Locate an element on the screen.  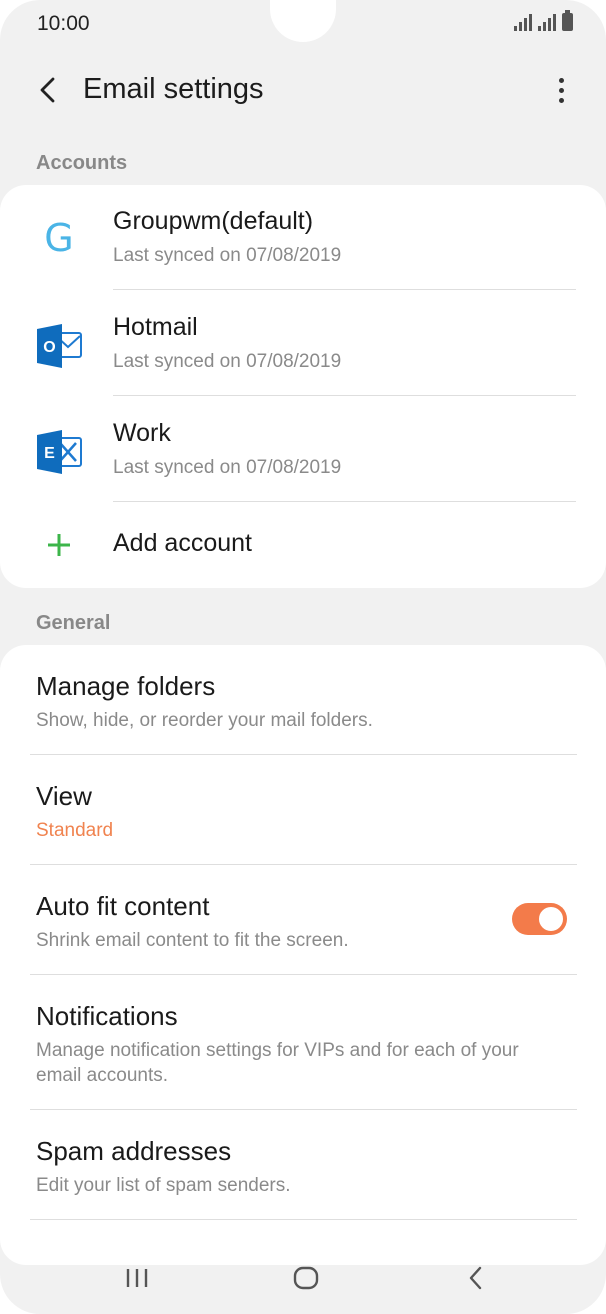
setting-view: View Standard is located at coordinates (303, 809).